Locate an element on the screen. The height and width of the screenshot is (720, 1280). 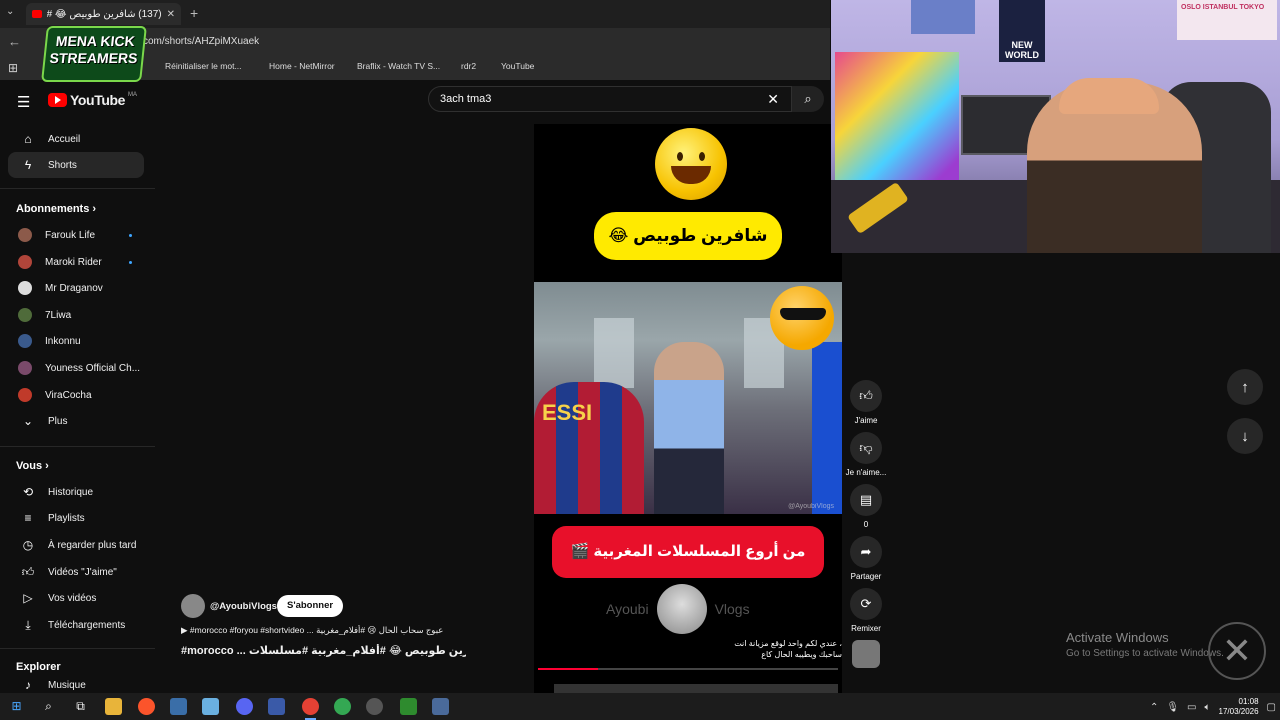
channel-avatar is located at coordinates (193, 606).